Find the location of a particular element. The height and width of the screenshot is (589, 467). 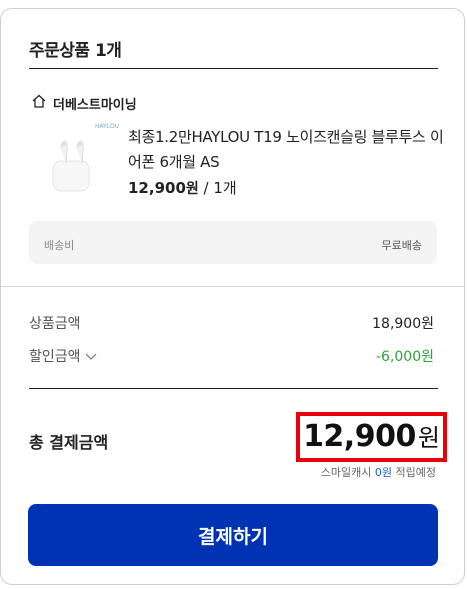

checkout-button: 결제하기 is located at coordinates (233, 535).